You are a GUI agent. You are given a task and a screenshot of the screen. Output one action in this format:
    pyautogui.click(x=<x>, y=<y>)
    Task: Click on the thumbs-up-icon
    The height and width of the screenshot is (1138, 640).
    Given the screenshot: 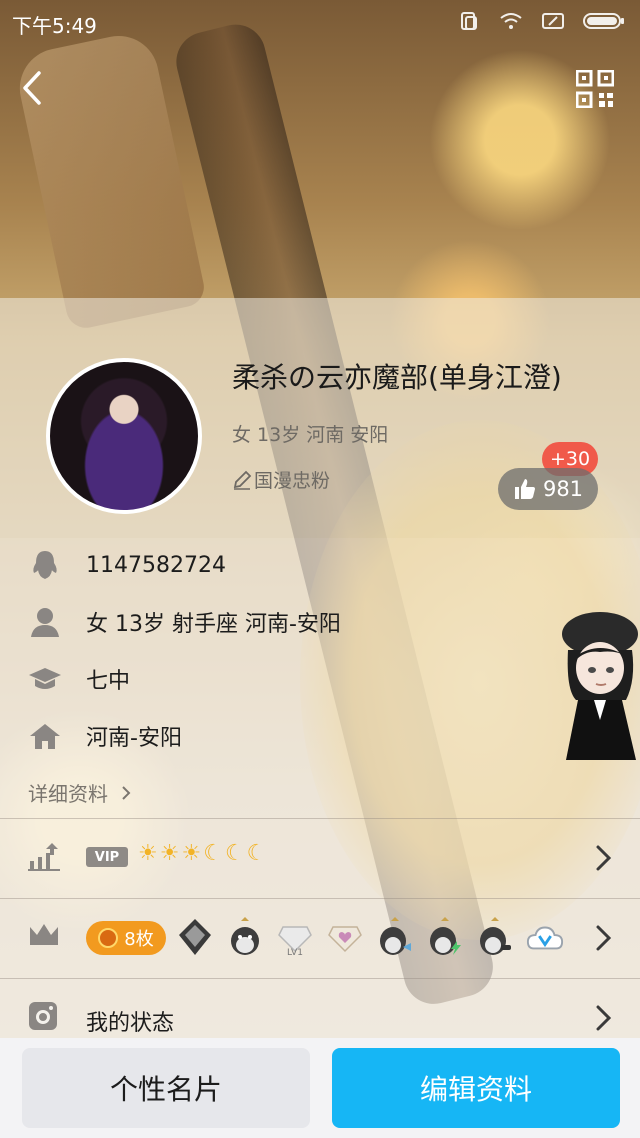 What is the action you would take?
    pyautogui.click(x=524, y=489)
    